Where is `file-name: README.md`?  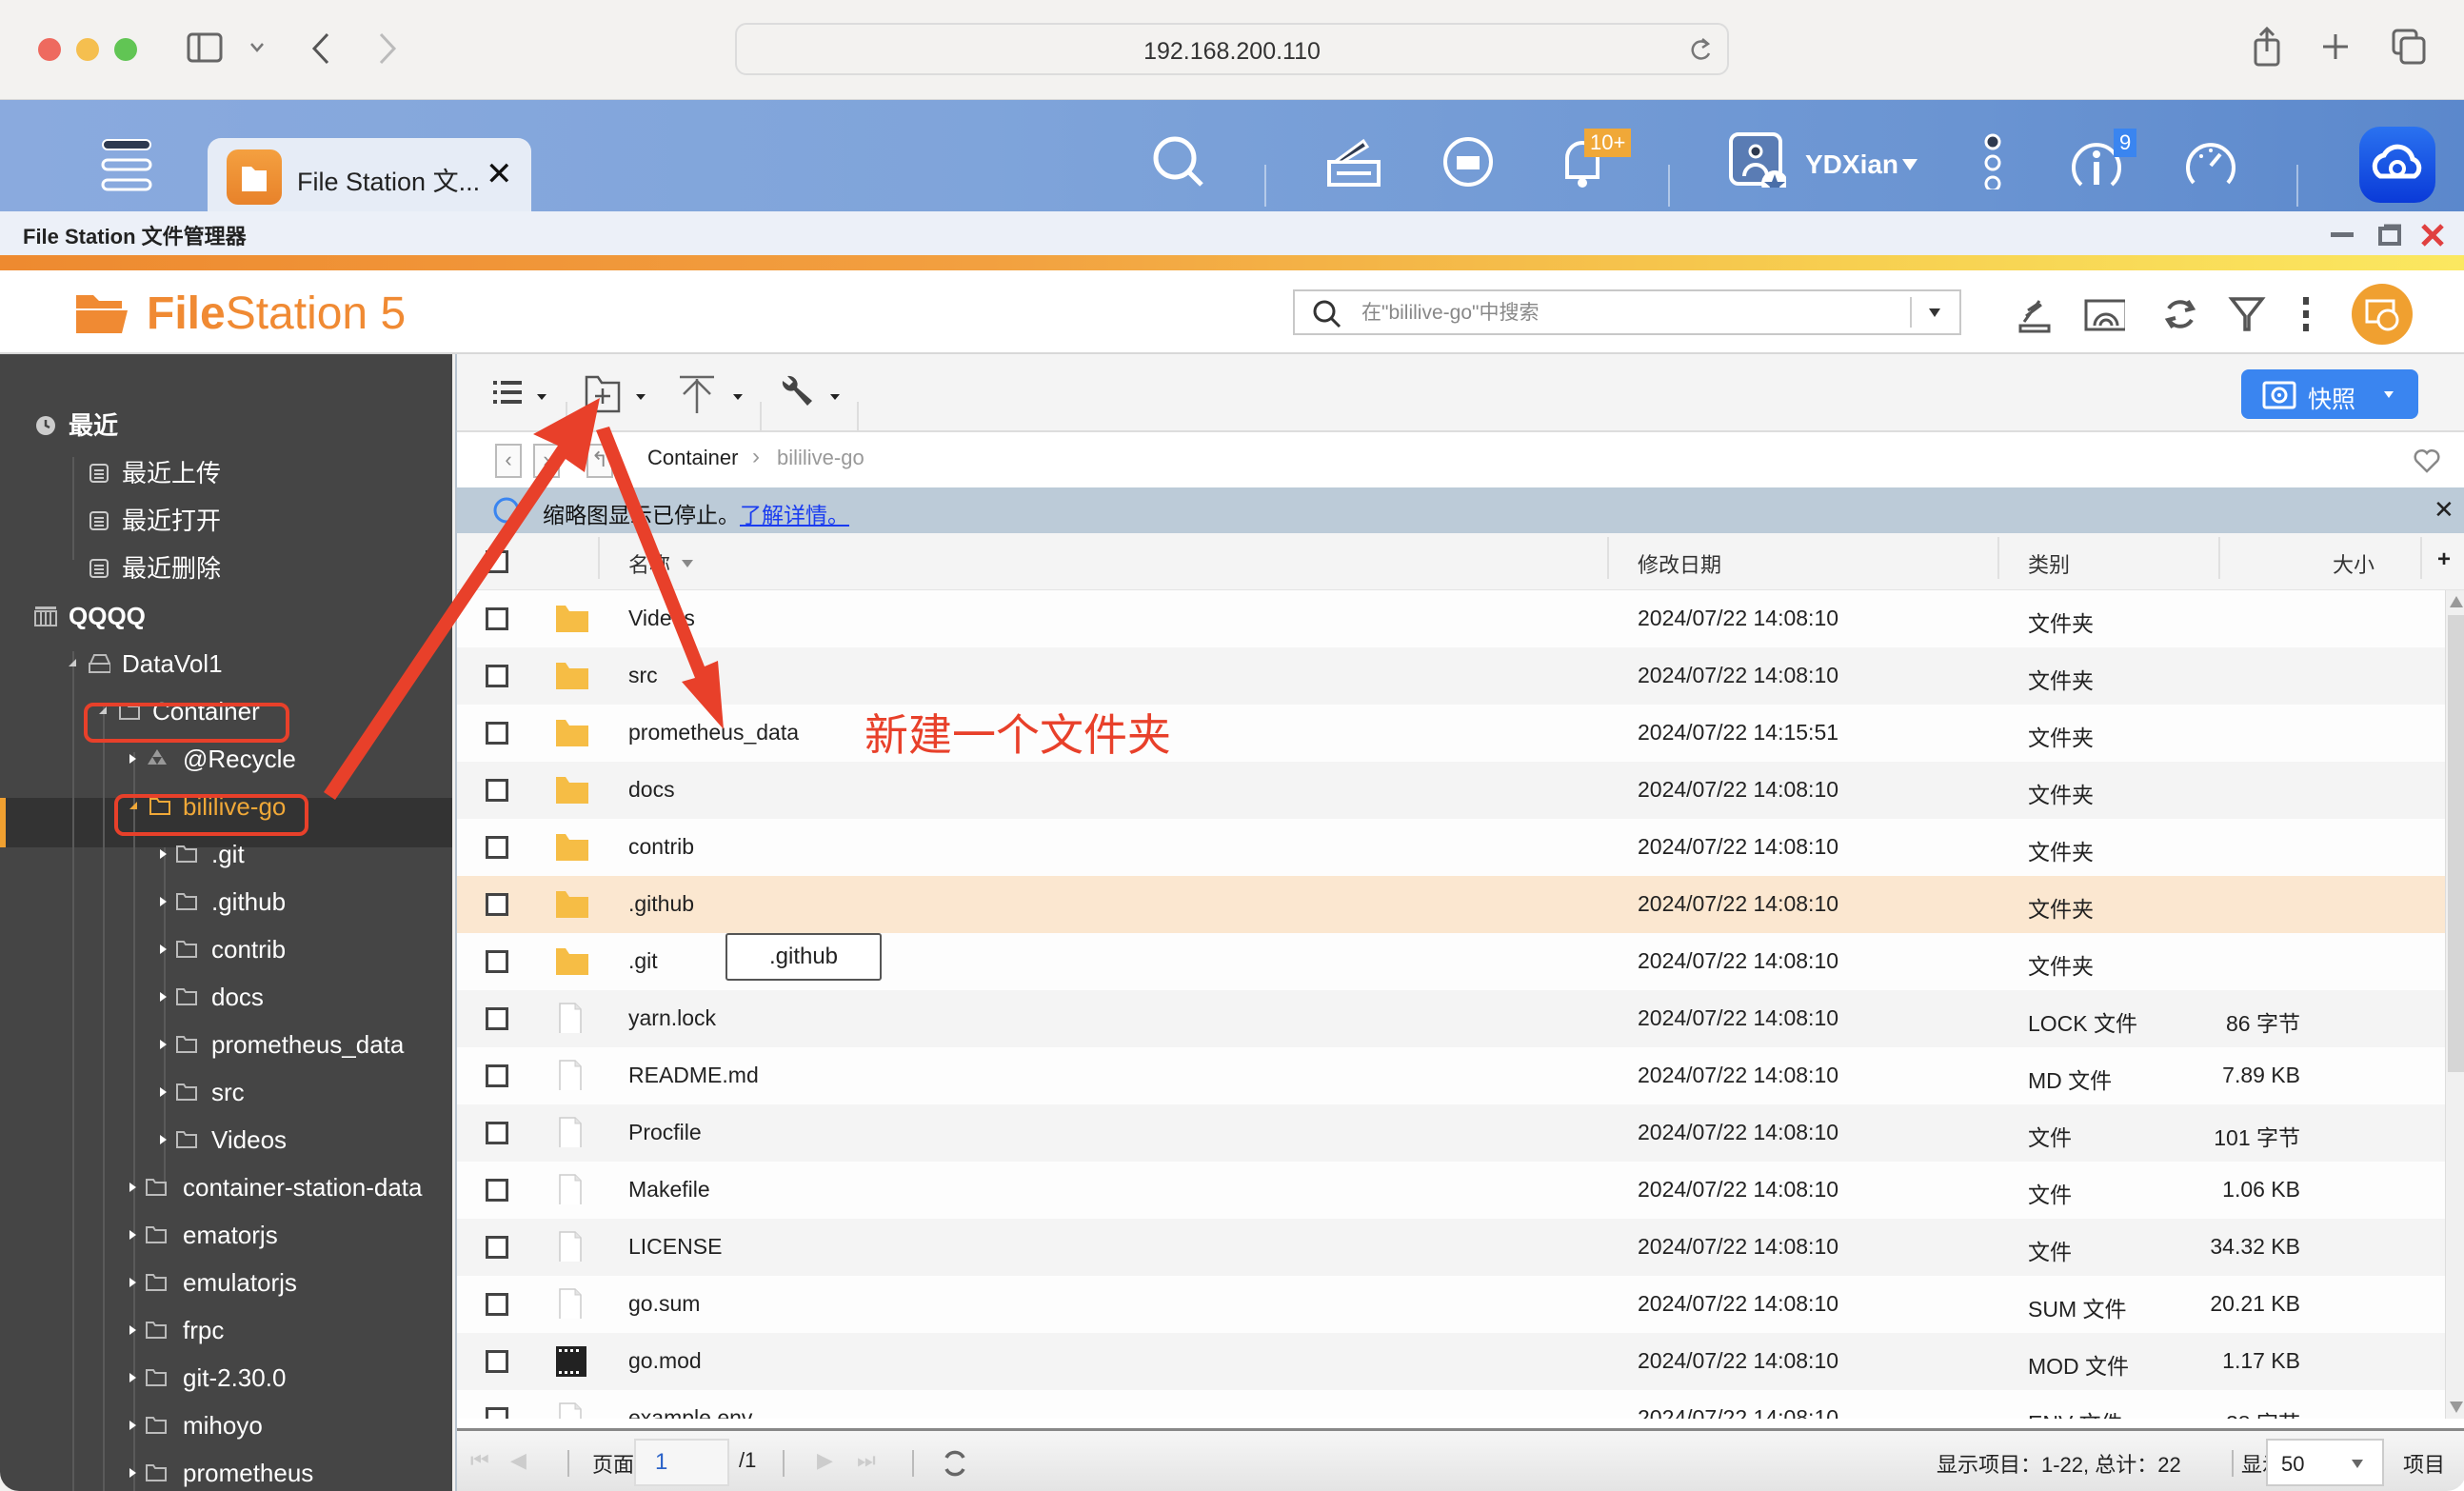 file-name: README.md is located at coordinates (693, 1075).